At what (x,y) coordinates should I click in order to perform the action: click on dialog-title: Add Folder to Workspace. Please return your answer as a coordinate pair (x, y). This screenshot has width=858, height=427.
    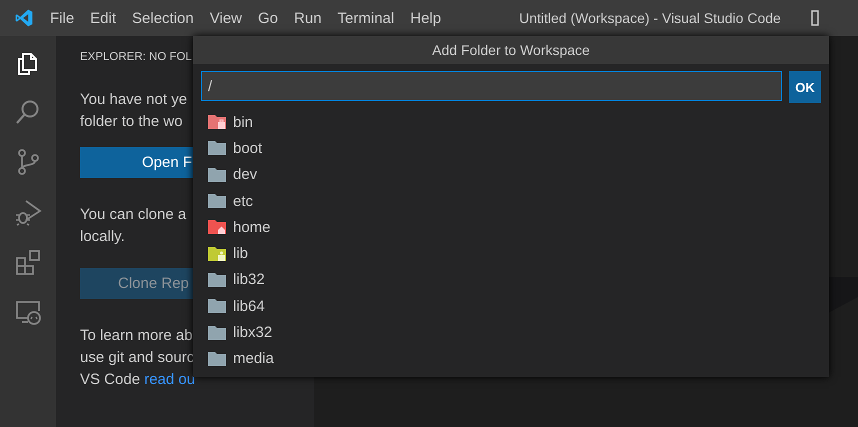
    Looking at the image, I should click on (511, 50).